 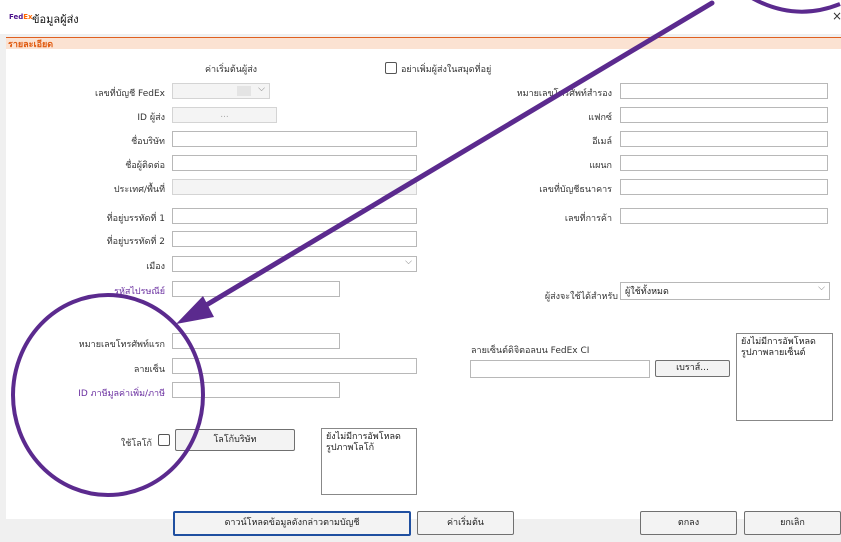 What do you see at coordinates (724, 115) in the screenshot?
I see `fax-input` at bounding box center [724, 115].